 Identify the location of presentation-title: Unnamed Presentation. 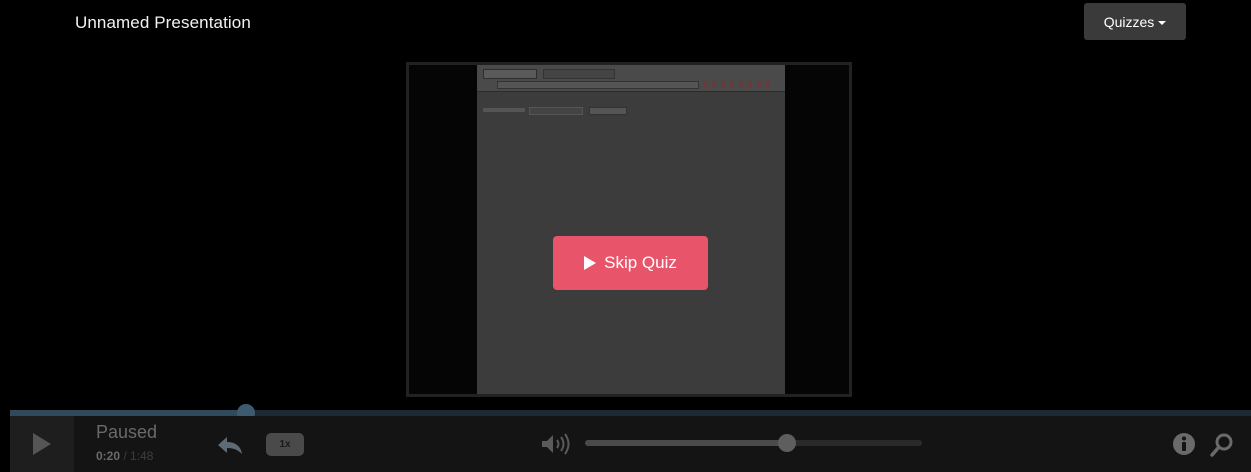
(163, 22).